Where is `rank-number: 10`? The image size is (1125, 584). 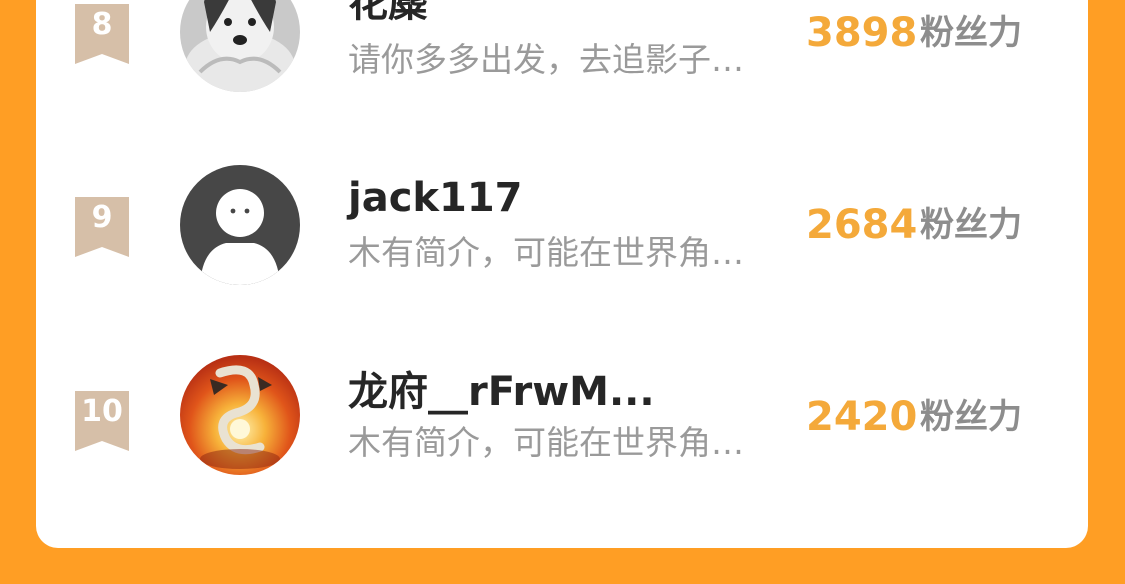 rank-number: 10 is located at coordinates (102, 411).